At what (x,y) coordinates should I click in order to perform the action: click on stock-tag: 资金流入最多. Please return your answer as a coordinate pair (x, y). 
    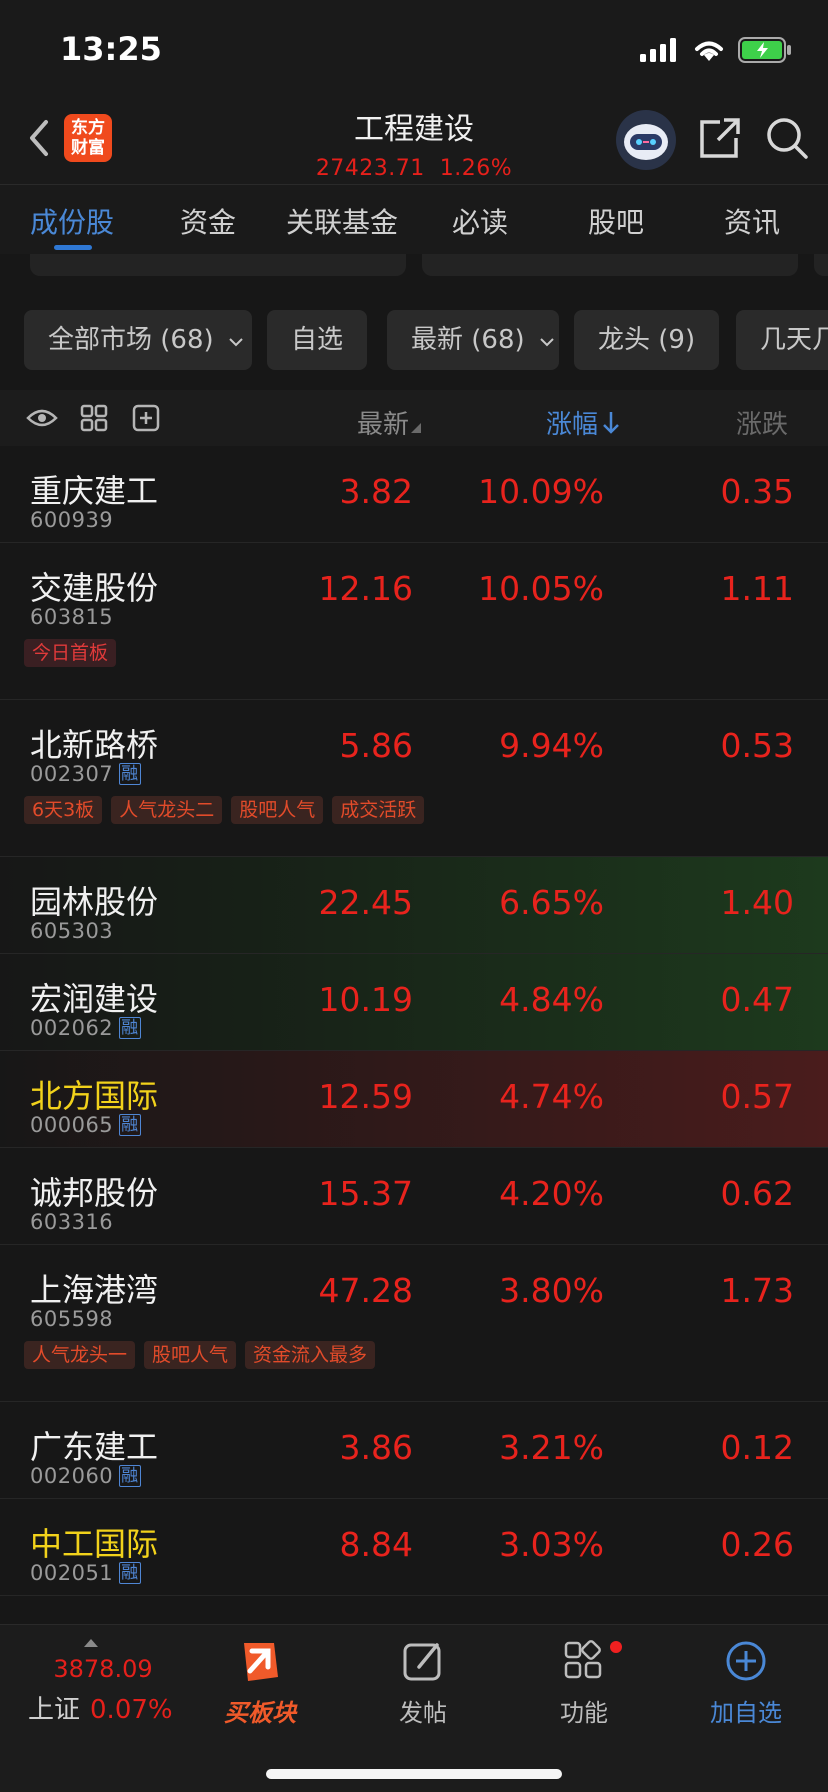
    Looking at the image, I should click on (310, 1355).